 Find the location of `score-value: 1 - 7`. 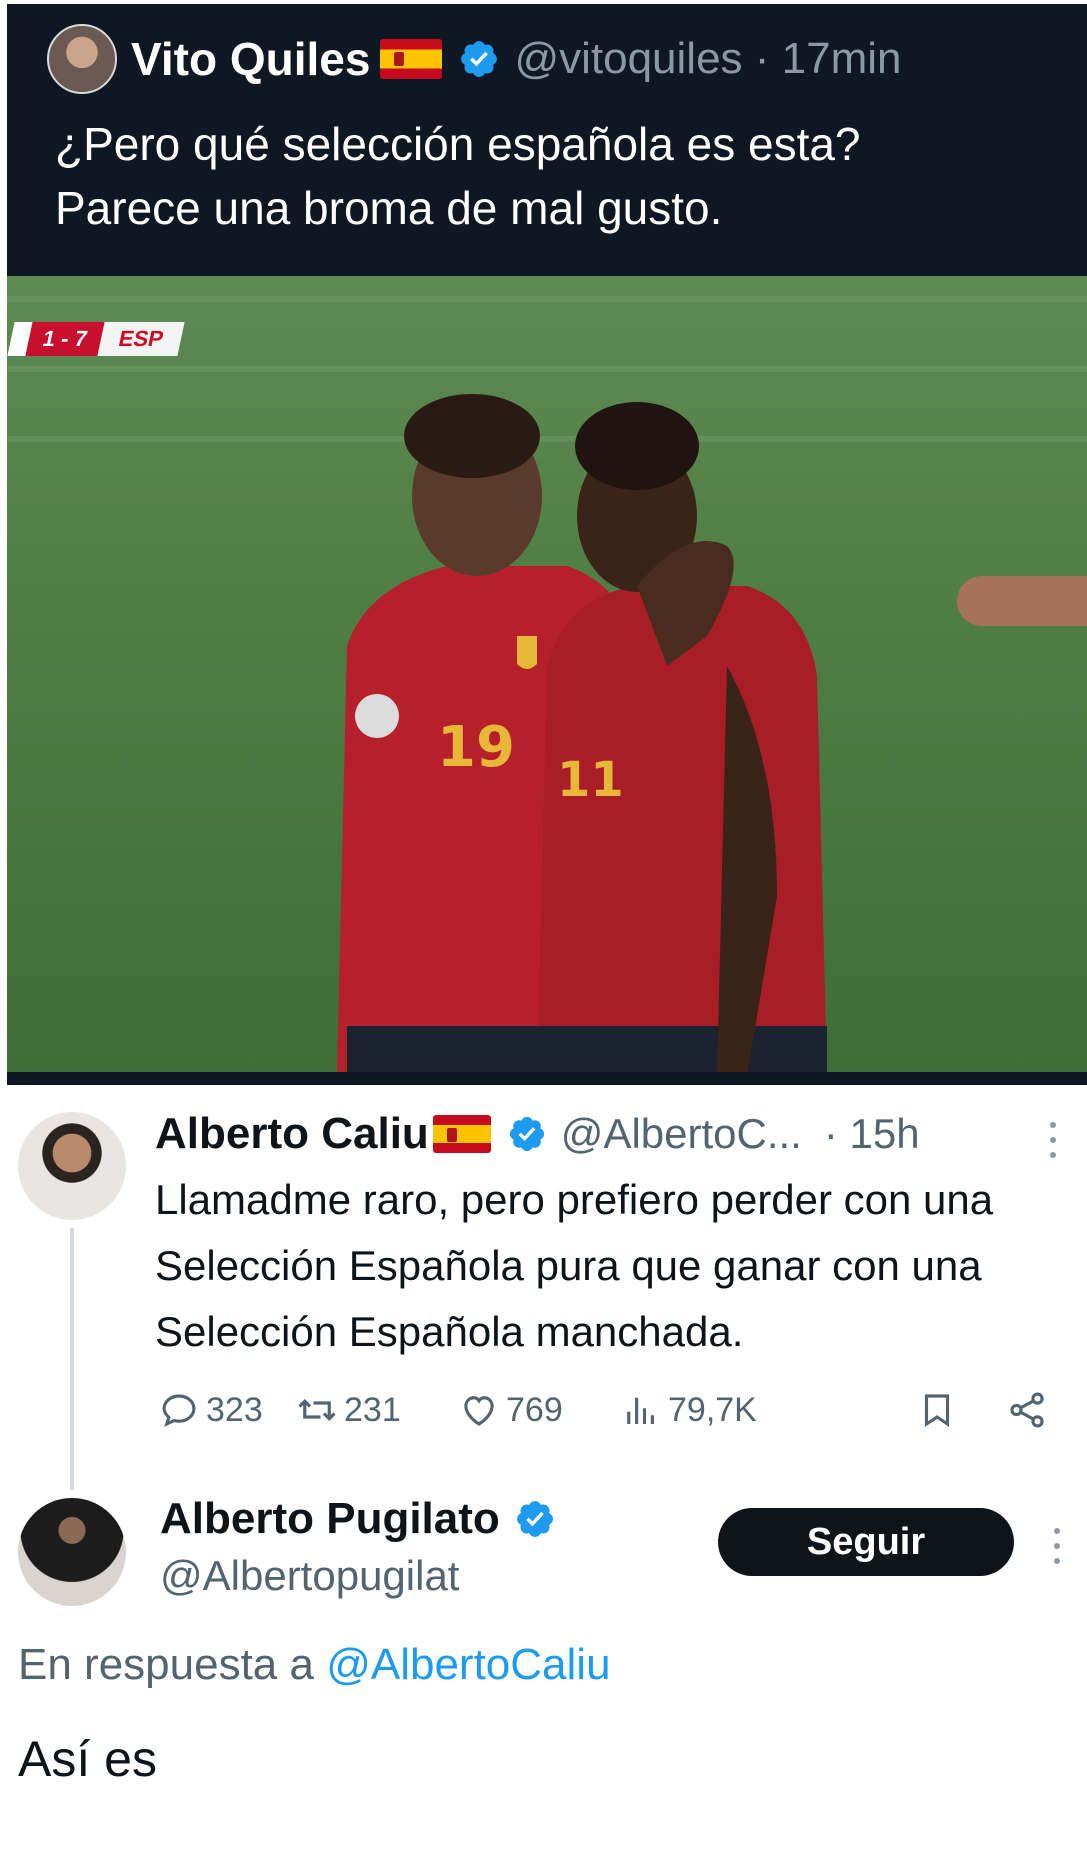

score-value: 1 - 7 is located at coordinates (65, 339).